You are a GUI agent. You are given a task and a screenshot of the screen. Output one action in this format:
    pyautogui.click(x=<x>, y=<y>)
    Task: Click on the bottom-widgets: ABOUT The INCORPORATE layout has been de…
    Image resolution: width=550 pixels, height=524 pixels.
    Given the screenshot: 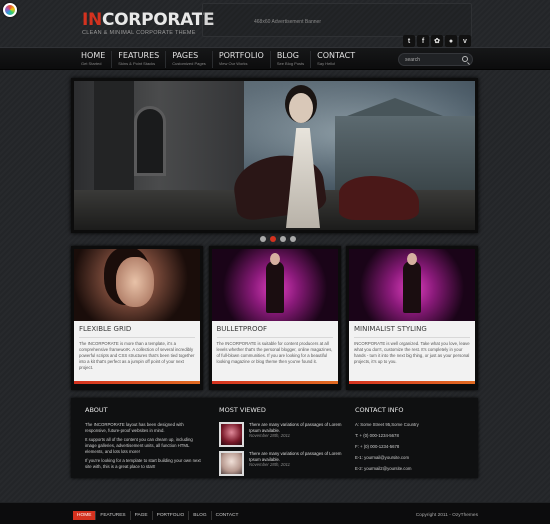 What is the action you would take?
    pyautogui.click(x=274, y=438)
    